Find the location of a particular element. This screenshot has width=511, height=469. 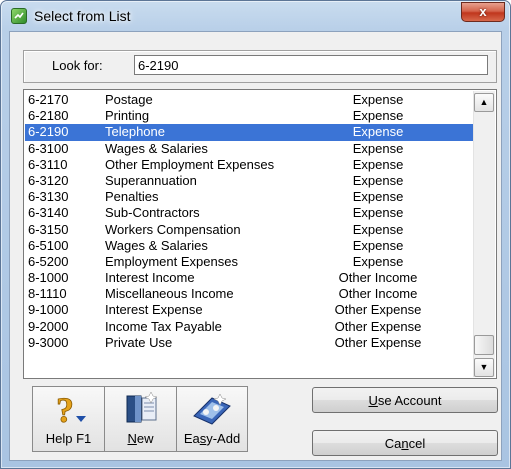

account-name: Penalties is located at coordinates (132, 197).